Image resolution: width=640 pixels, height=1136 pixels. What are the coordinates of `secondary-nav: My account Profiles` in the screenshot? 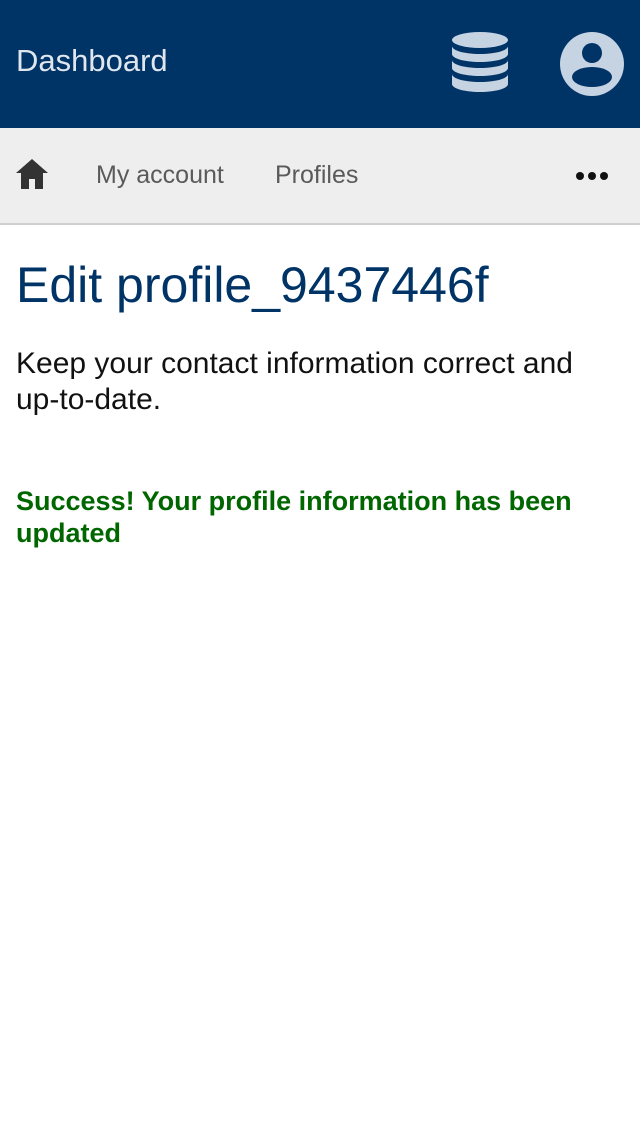 It's located at (320, 176).